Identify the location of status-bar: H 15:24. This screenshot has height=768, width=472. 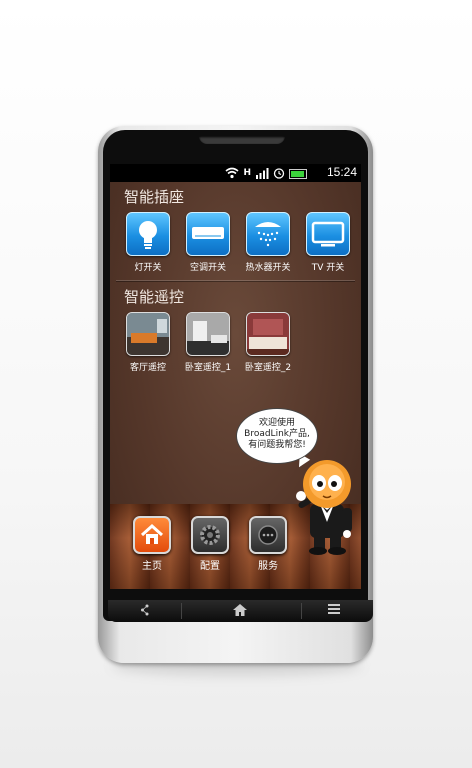
(235, 173).